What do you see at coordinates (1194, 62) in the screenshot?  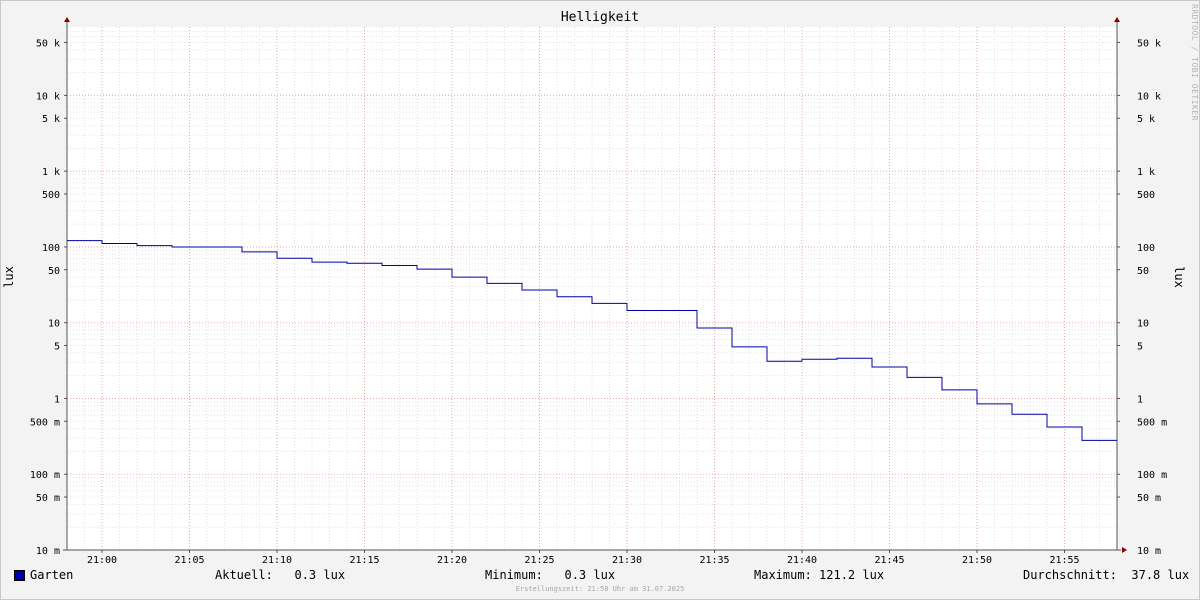 I see `vendor-watermark: RRDTOOL / TOBI OETIKER` at bounding box center [1194, 62].